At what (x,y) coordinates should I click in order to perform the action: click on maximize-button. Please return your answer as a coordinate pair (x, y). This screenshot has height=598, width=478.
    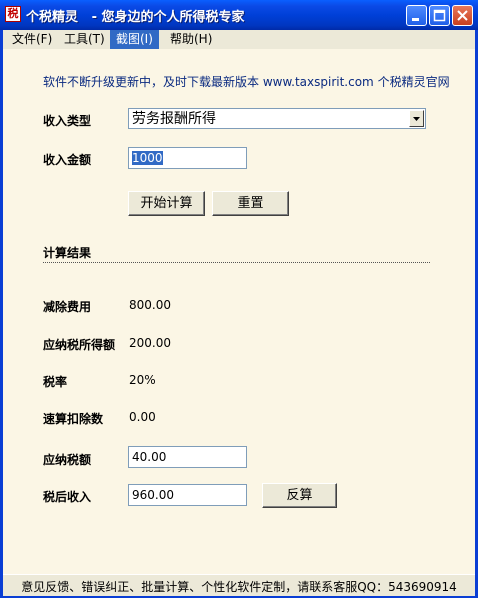
    Looking at the image, I should click on (439, 15).